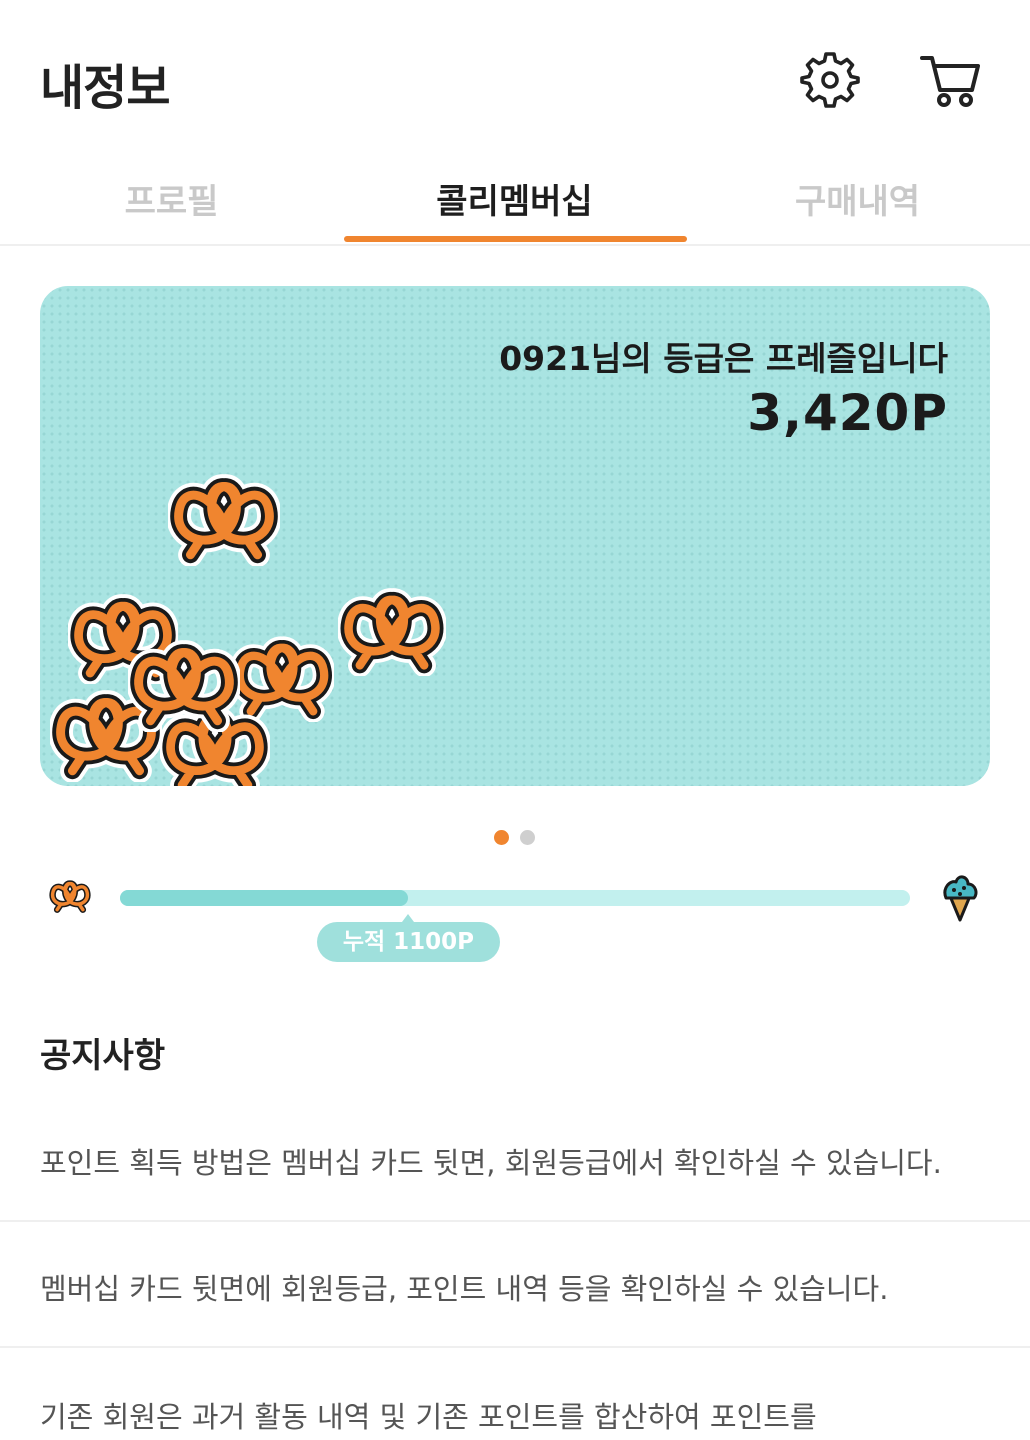 The image size is (1030, 1440). I want to click on tab-bar: 프로필 콜리멤버십 구매내역, so click(515, 208).